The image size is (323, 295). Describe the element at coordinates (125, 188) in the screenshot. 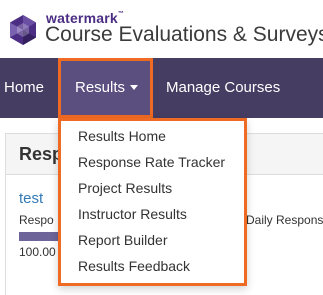

I see `menu-item-project-results: Project Results` at that location.